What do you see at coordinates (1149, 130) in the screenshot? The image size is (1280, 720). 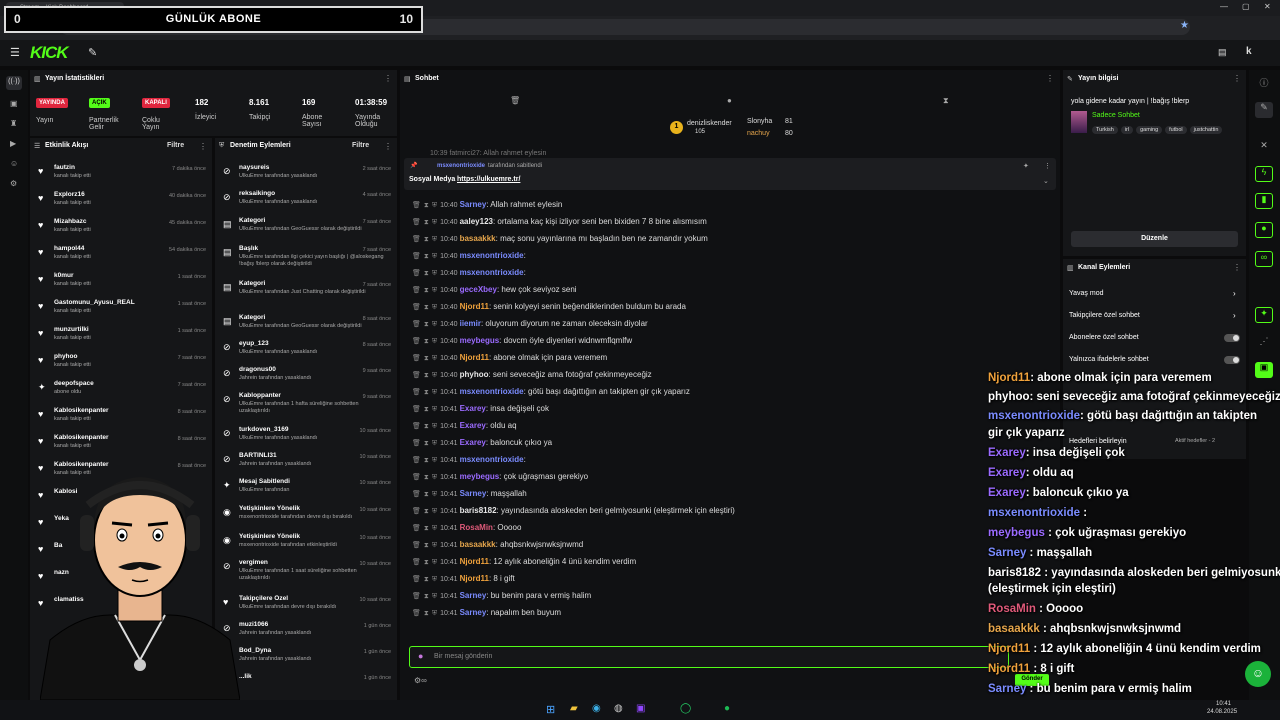 I see `stream-tag: gaming` at bounding box center [1149, 130].